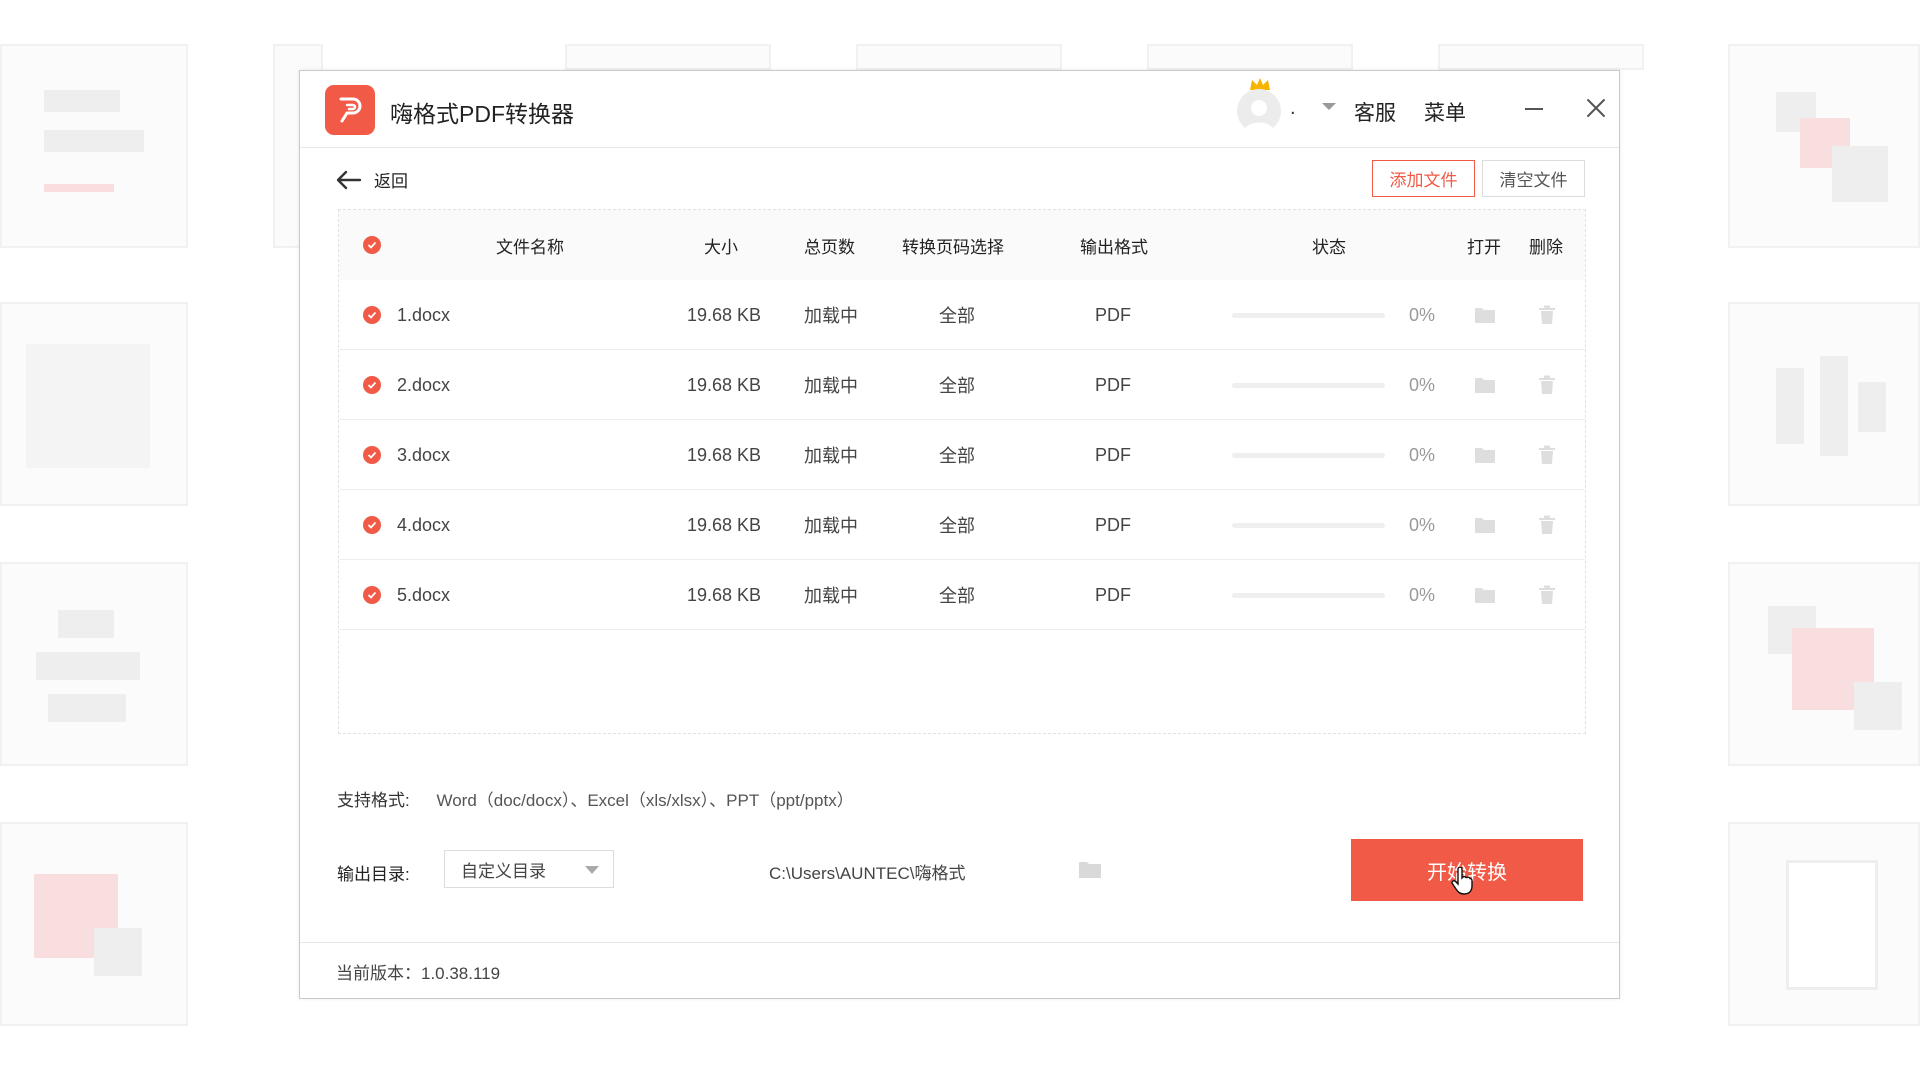  What do you see at coordinates (424, 384) in the screenshot?
I see `file-name: 2.docx` at bounding box center [424, 384].